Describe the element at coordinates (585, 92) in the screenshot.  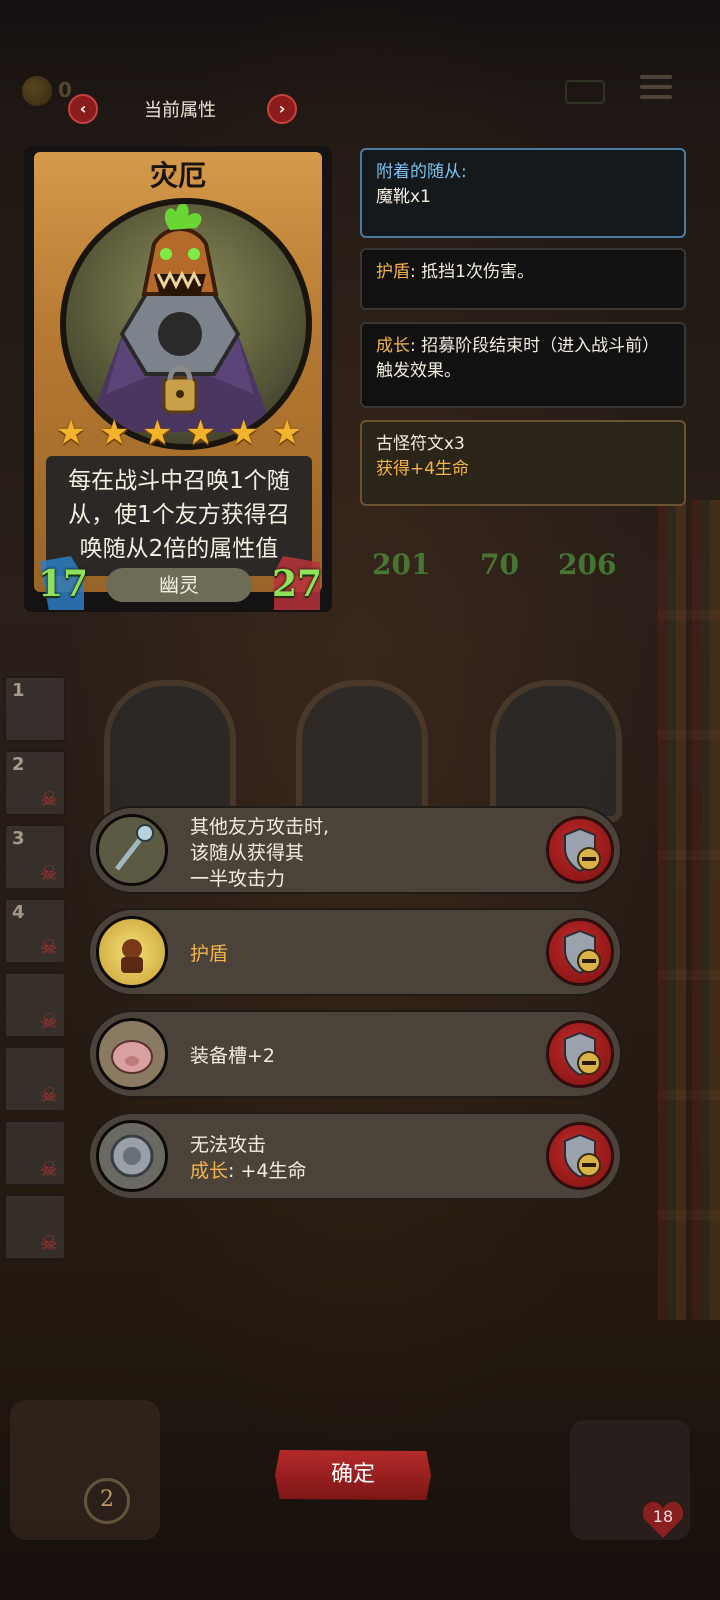
I see `energy-icon` at that location.